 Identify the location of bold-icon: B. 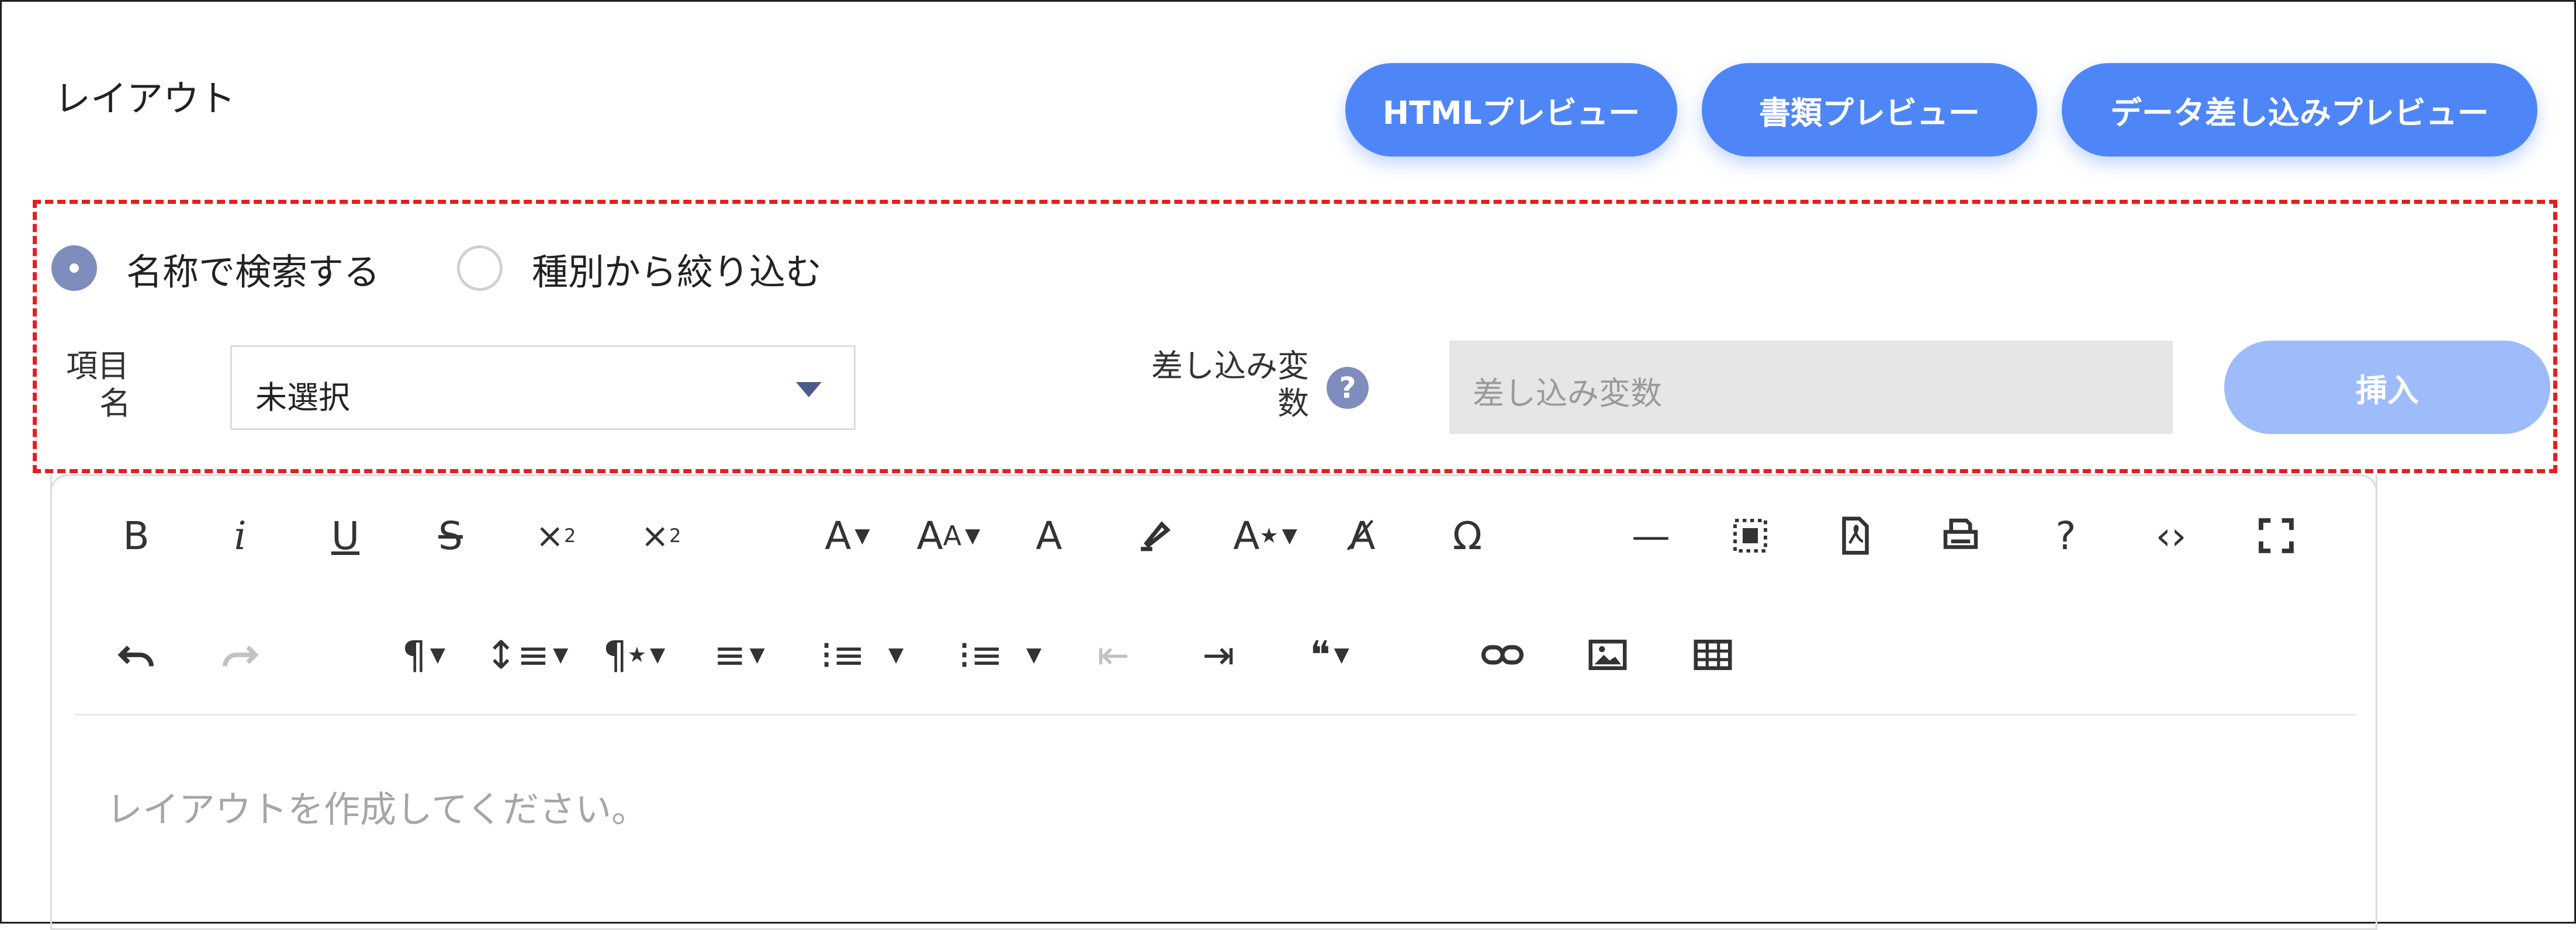
(136, 536).